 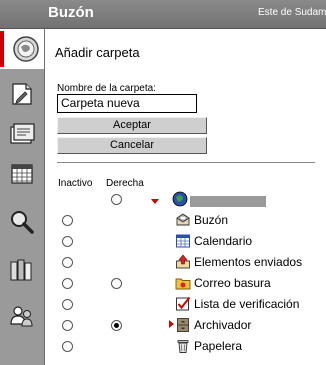 I want to click on folder-label: Papelera, so click(x=218, y=346).